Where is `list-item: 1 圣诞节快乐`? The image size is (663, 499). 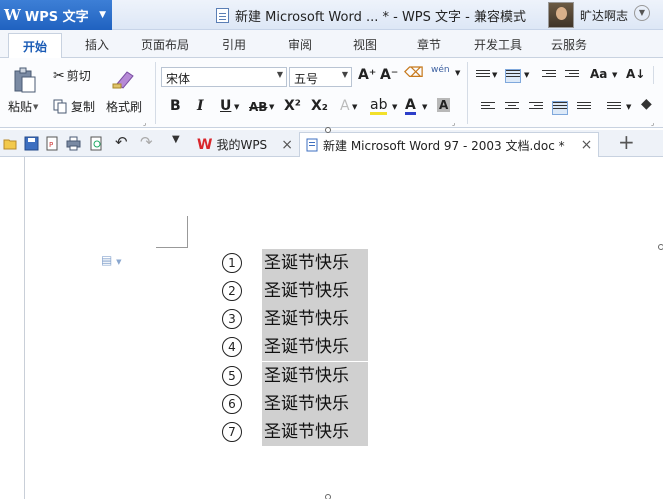 list-item: 1 圣诞节快乐 is located at coordinates (295, 263).